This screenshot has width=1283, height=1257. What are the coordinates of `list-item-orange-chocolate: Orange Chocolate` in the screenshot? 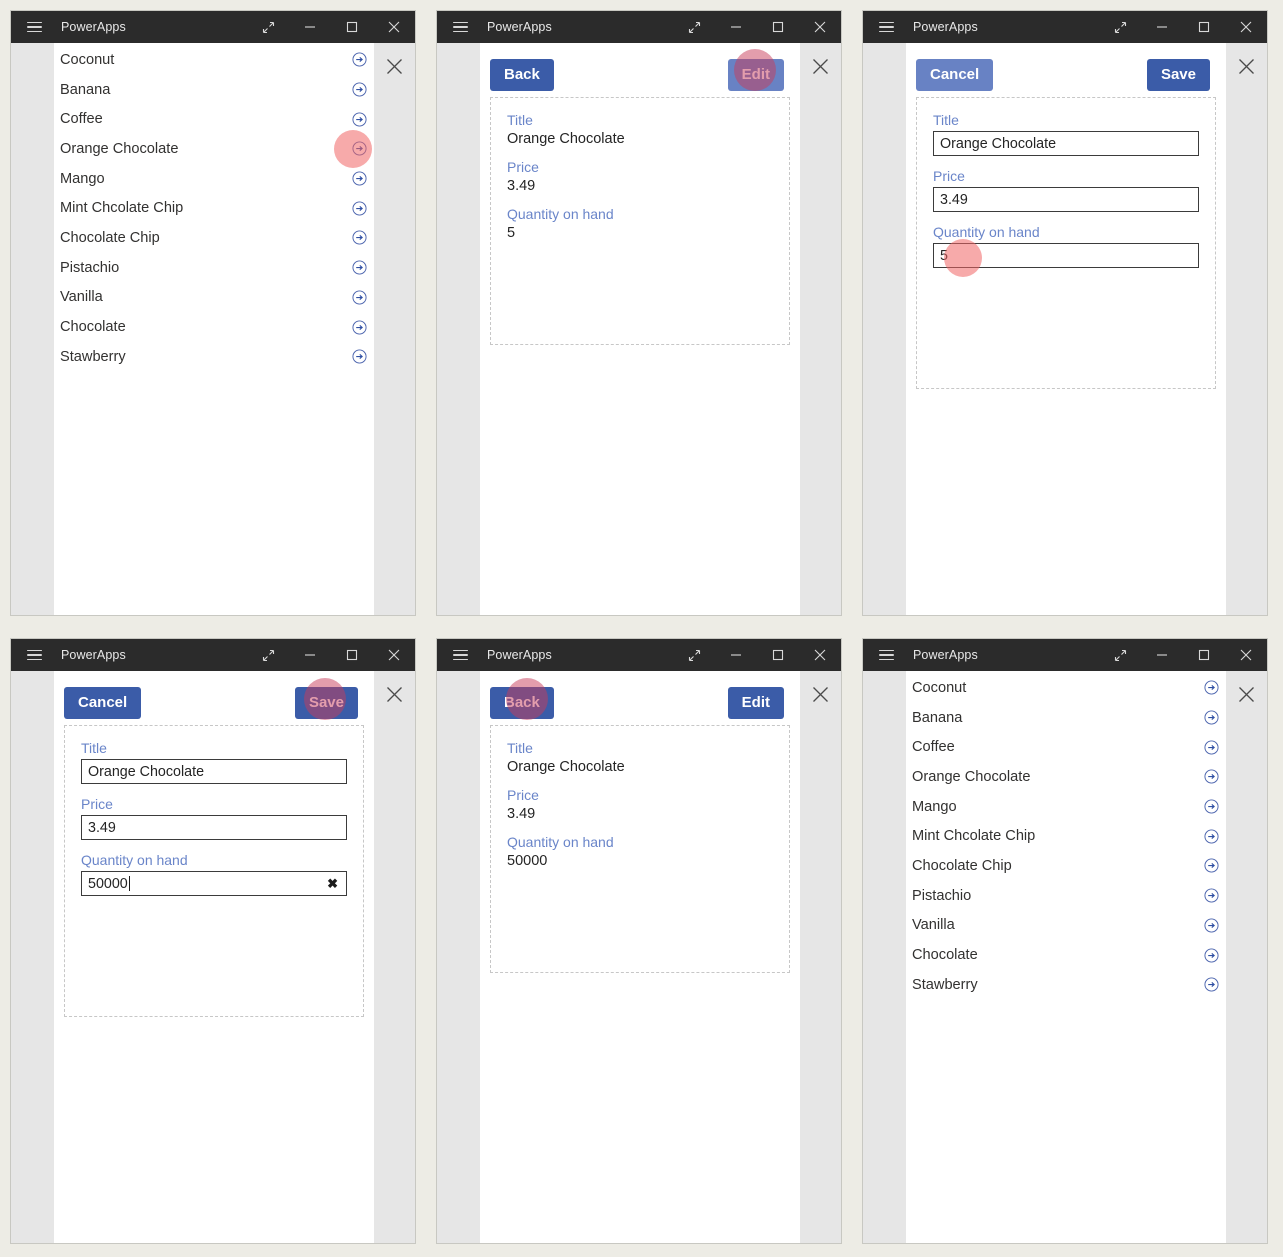 It's located at (214, 149).